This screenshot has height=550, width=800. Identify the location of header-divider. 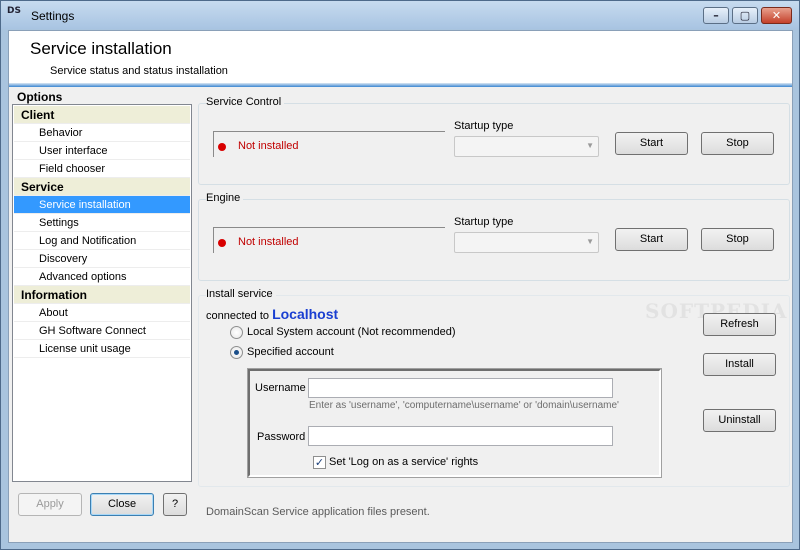
(400, 85).